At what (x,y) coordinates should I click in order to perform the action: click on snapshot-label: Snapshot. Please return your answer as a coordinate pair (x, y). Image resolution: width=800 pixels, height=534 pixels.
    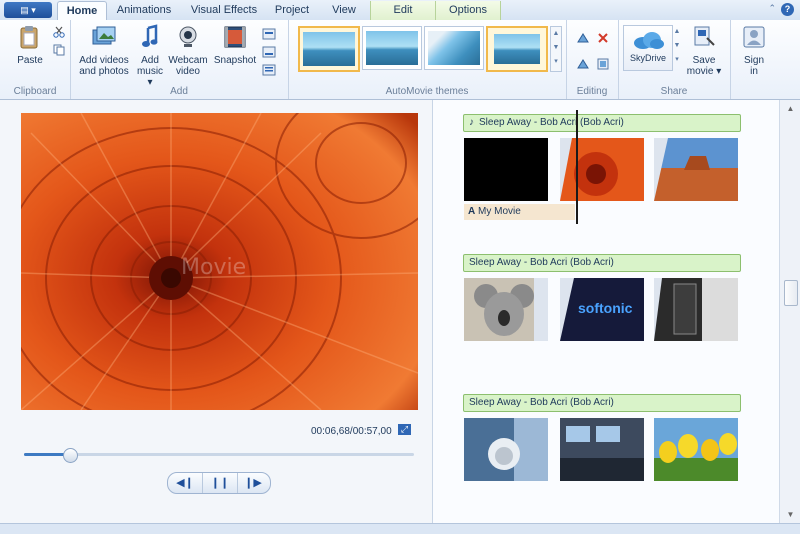
    Looking at the image, I should click on (235, 60).